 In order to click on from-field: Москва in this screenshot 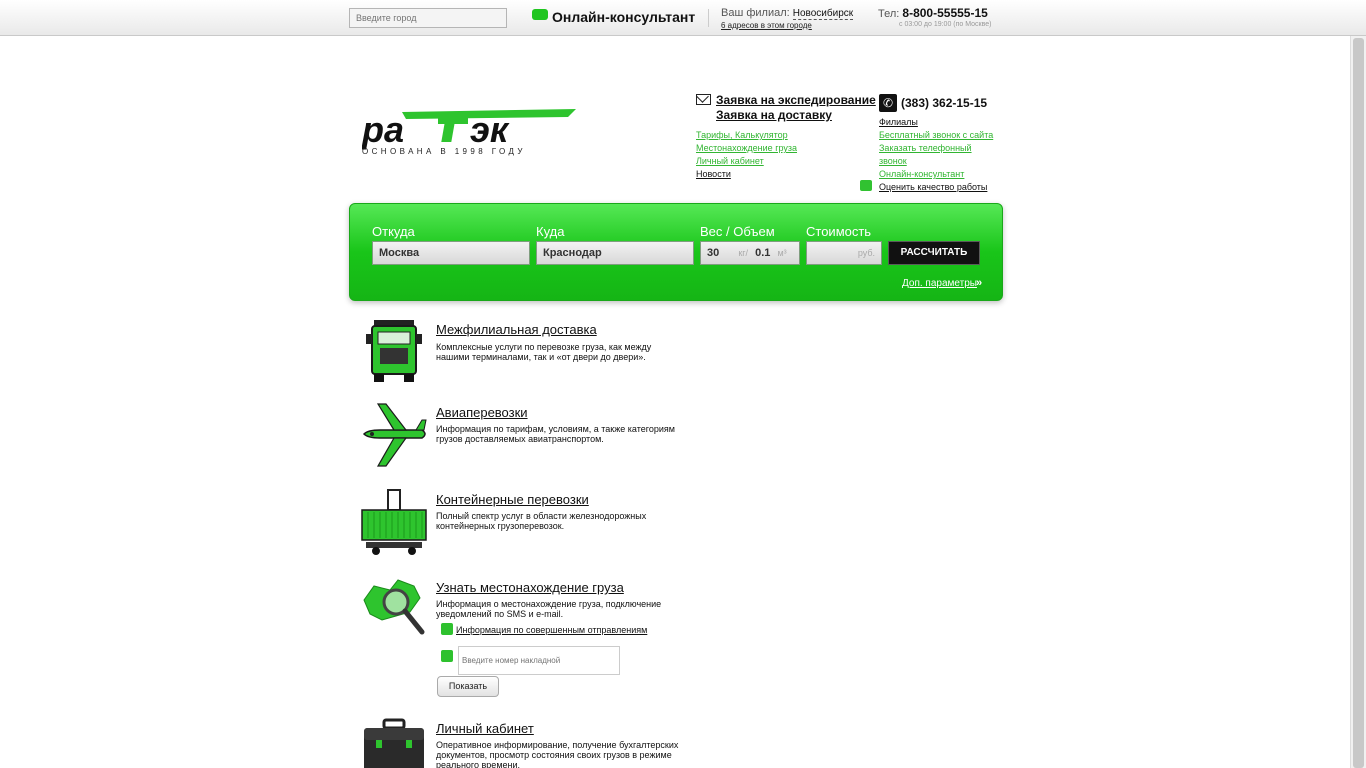, I will do `click(451, 253)`.